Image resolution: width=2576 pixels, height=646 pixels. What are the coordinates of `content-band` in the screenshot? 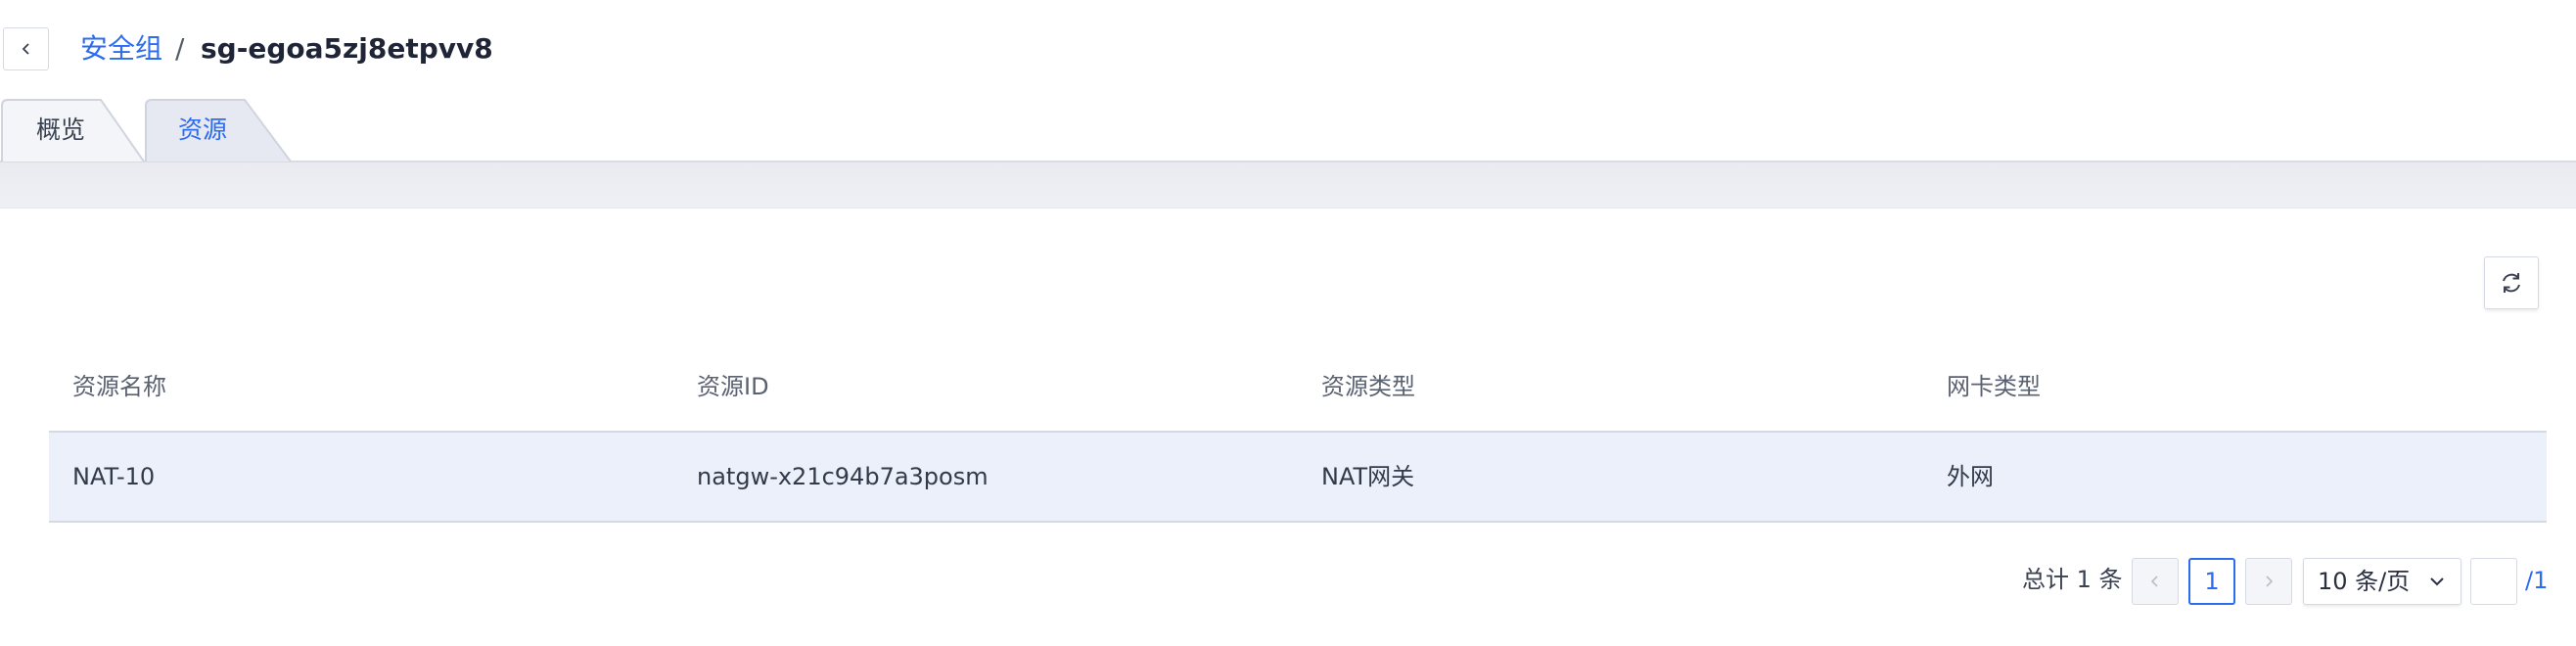 It's located at (1288, 185).